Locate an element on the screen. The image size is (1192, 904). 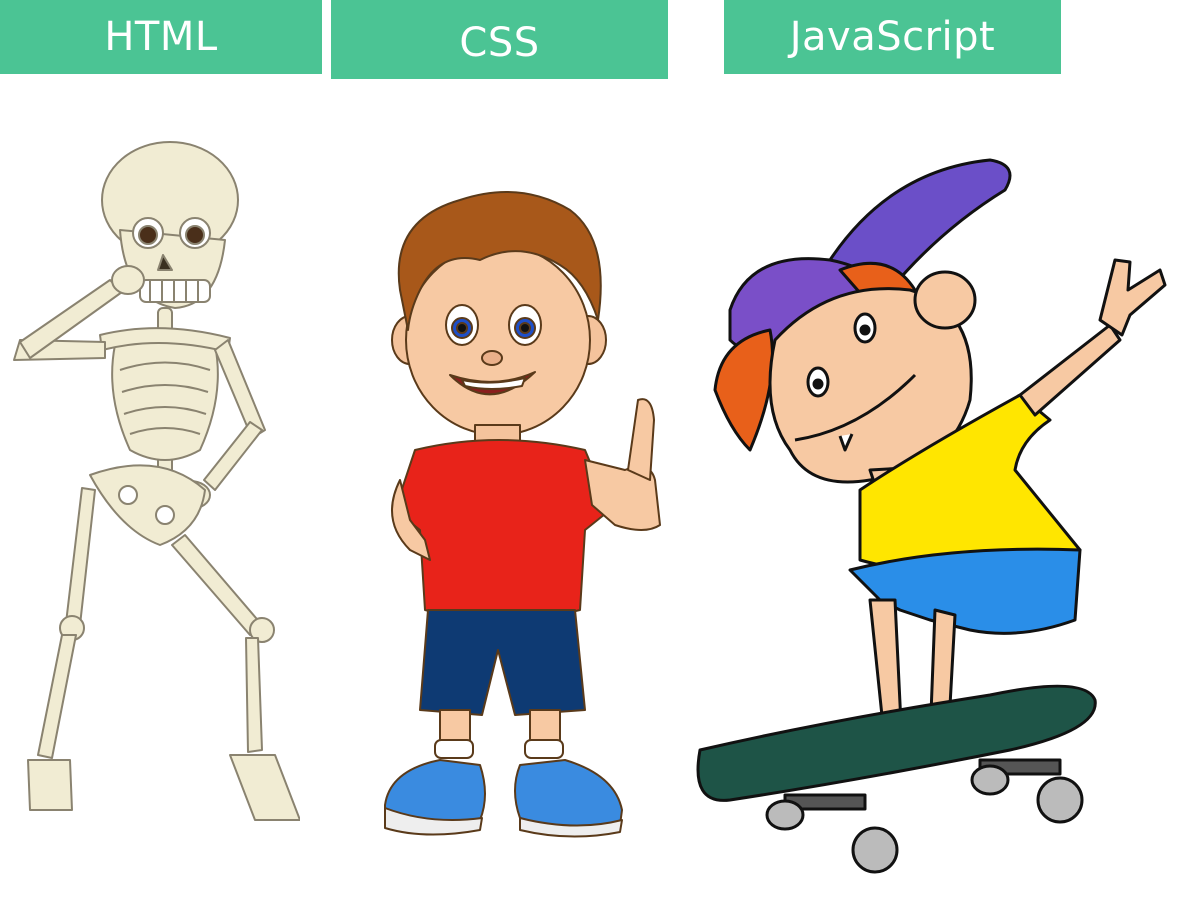
javascript-label-text: JavaScript is located at coordinates (892, 37).